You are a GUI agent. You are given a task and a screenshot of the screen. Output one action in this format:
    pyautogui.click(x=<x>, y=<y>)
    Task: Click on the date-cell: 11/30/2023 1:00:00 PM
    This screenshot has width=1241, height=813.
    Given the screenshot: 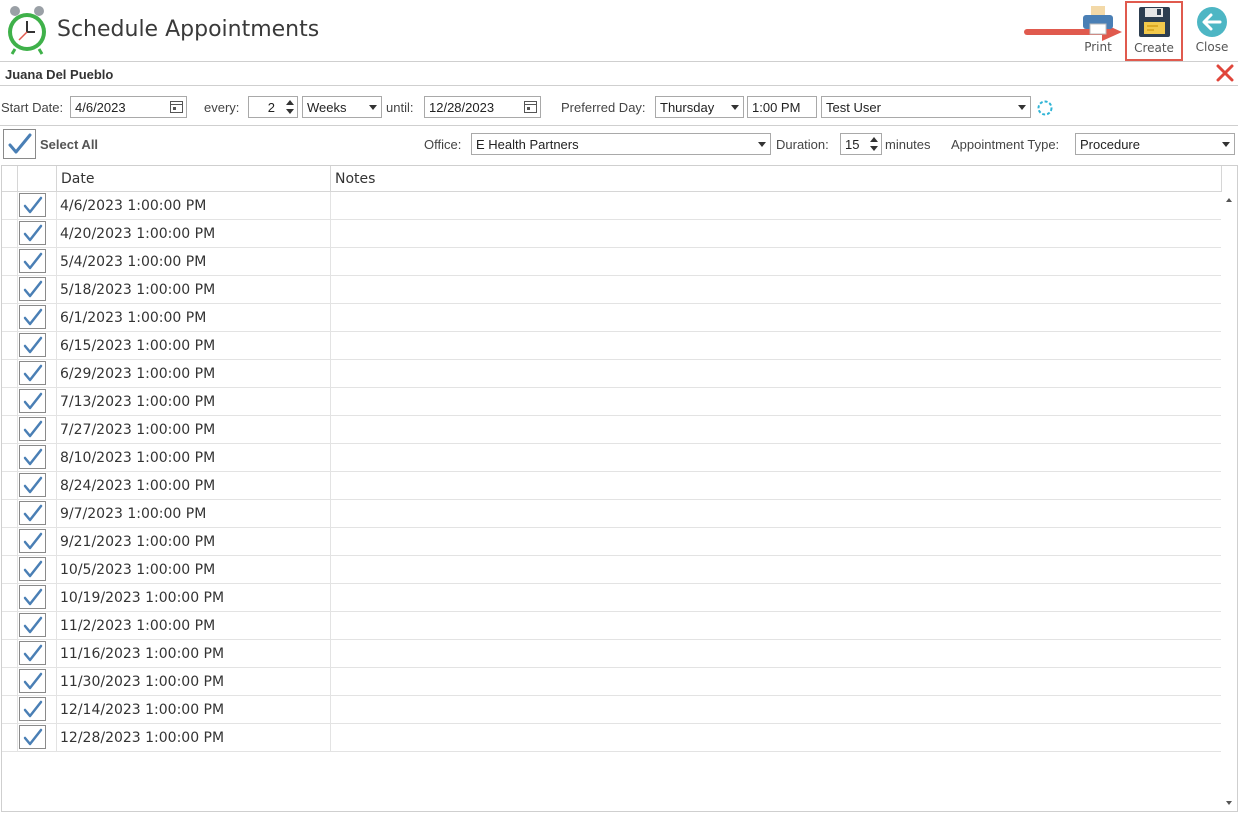 What is the action you would take?
    pyautogui.click(x=194, y=681)
    